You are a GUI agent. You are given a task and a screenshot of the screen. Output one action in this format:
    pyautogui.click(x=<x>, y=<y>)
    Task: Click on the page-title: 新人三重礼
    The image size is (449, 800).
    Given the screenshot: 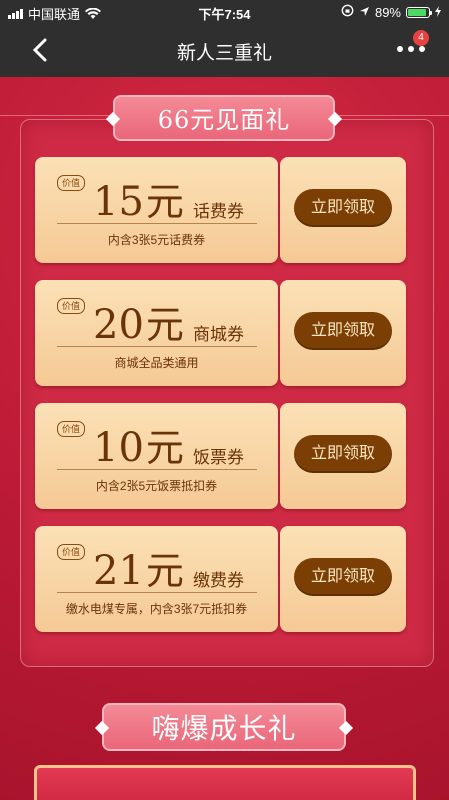 What is the action you would take?
    pyautogui.click(x=224, y=53)
    